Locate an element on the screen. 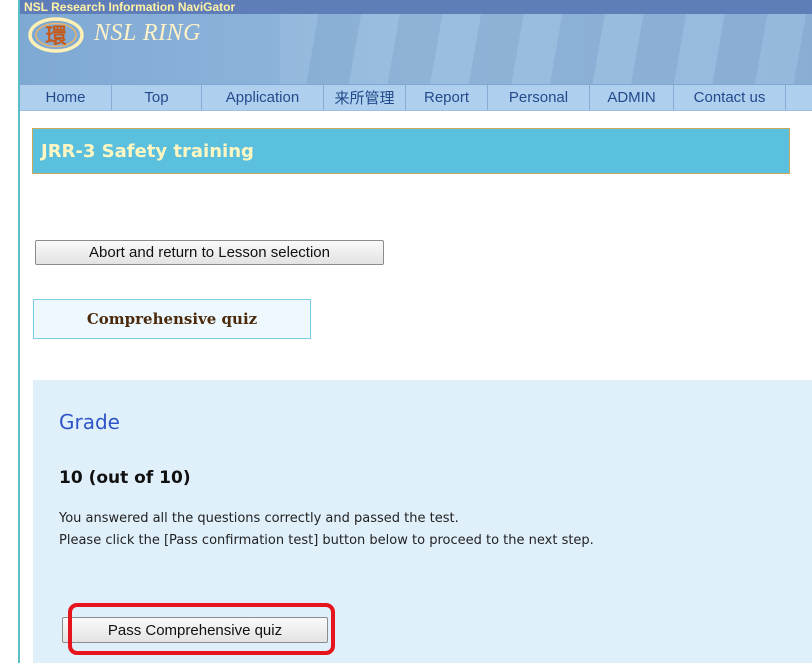  nav-item-admin: ADMIN is located at coordinates (632, 97).